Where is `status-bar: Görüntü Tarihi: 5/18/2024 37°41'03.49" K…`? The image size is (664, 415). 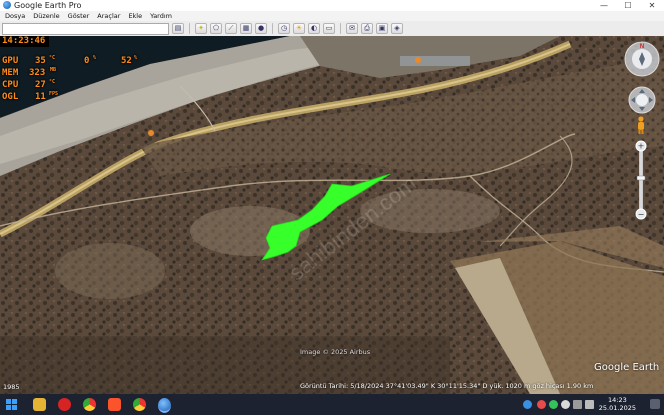
status-bar: Görüntü Tarihi: 5/18/2024 37°41'03.49" K… is located at coordinates (447, 386).